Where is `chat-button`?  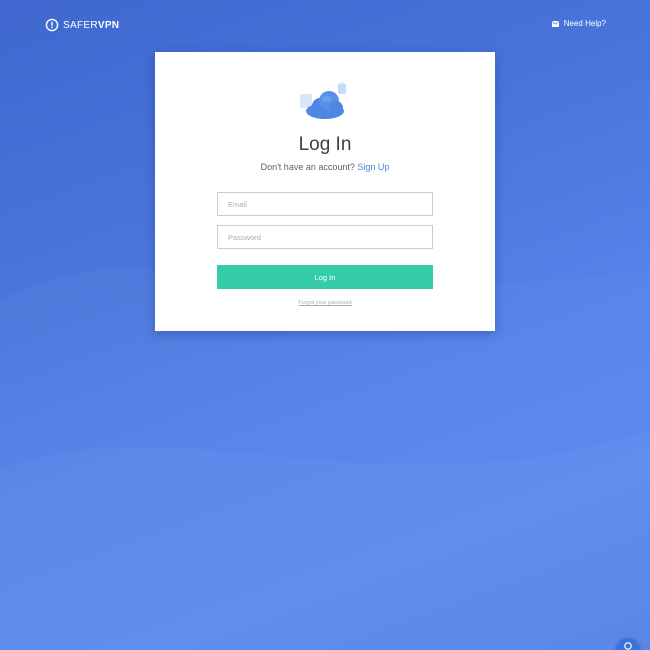 chat-button is located at coordinates (628, 644).